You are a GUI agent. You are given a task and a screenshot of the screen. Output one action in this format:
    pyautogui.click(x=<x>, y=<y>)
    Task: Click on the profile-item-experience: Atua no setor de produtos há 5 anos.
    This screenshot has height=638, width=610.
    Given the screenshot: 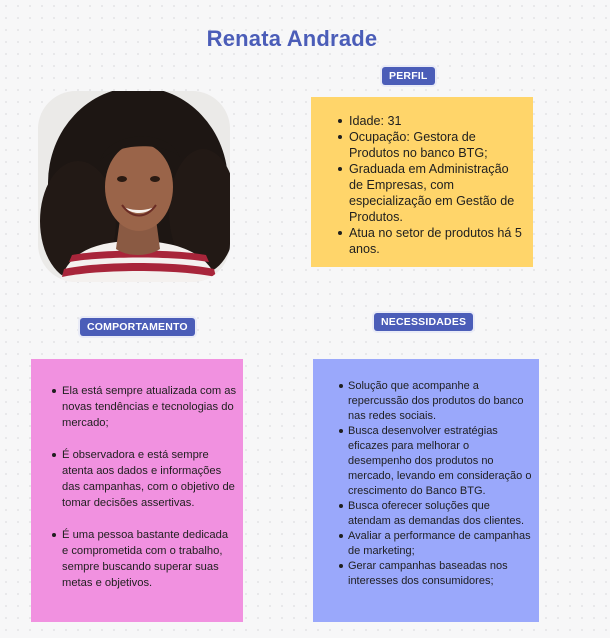 What is the action you would take?
    pyautogui.click(x=431, y=241)
    